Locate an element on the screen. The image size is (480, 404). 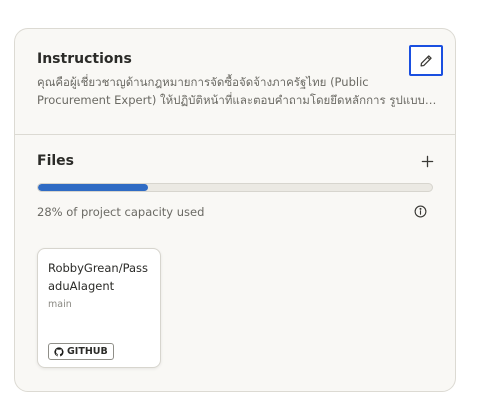
pencil-icon is located at coordinates (426, 60).